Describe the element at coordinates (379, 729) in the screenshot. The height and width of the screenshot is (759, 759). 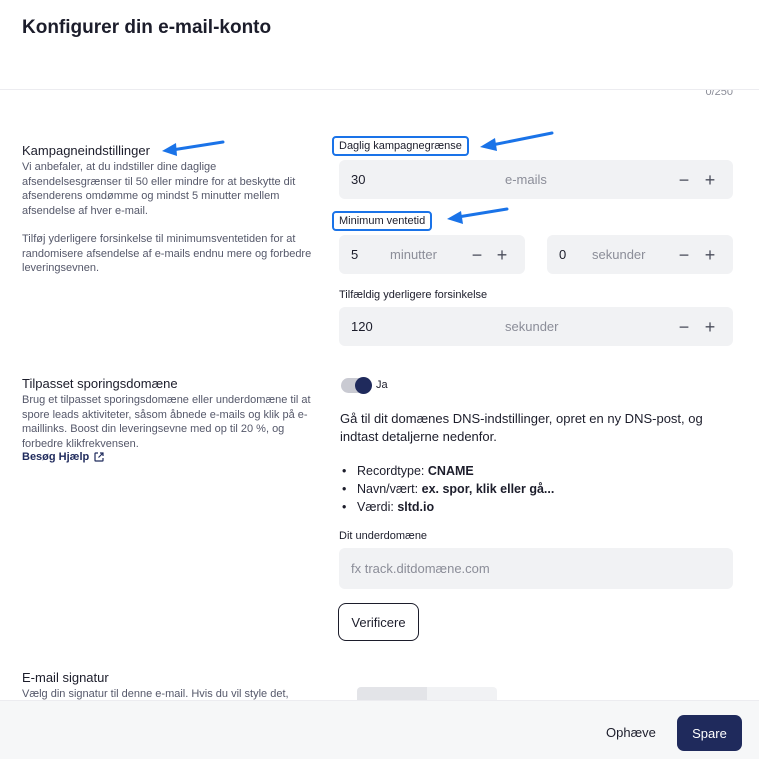
I see `modal-footer: Ophæve Spare` at that location.